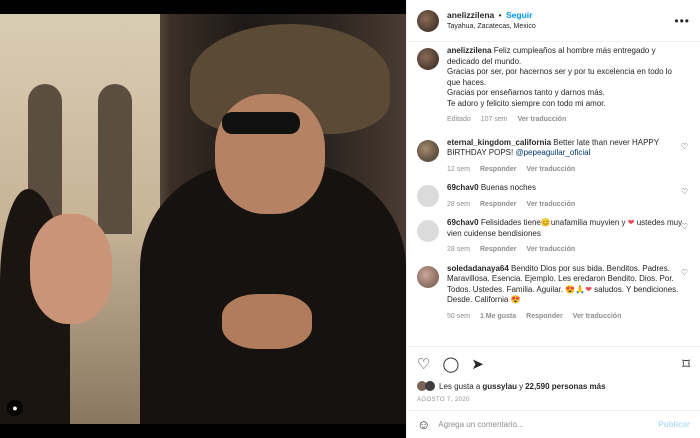 This screenshot has height=438, width=700. Describe the element at coordinates (459, 119) in the screenshot. I see `edited-label: Editado` at that location.